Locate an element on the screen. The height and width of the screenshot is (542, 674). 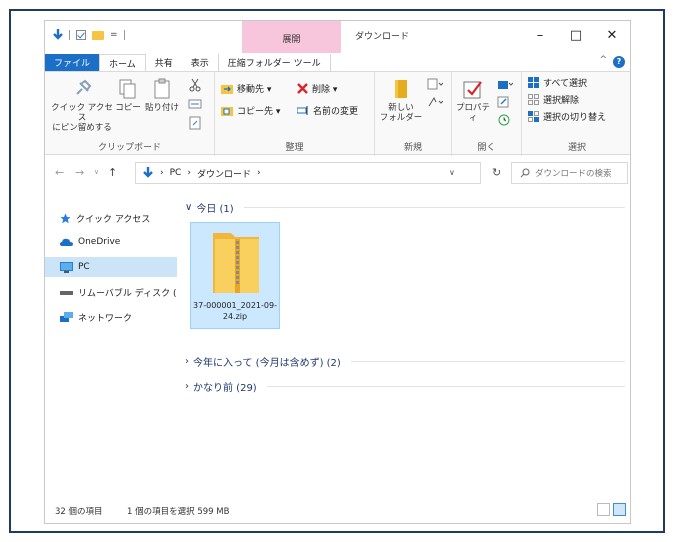
edit-icon is located at coordinates (504, 102).